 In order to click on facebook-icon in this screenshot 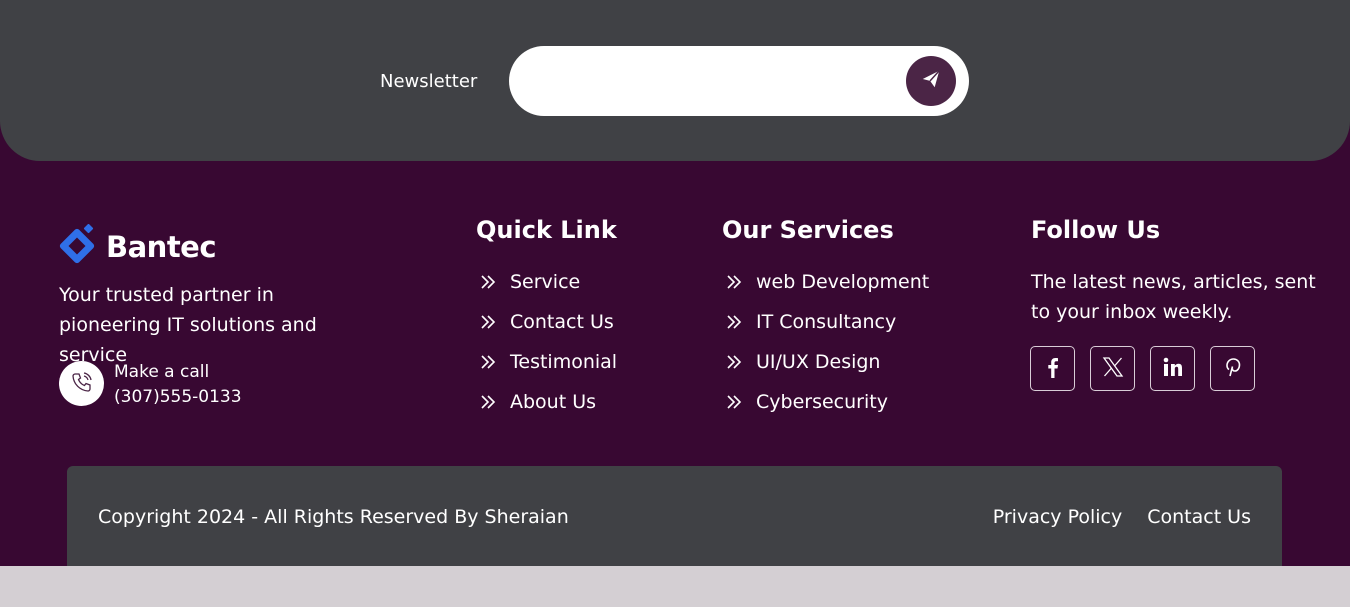, I will do `click(1053, 369)`.